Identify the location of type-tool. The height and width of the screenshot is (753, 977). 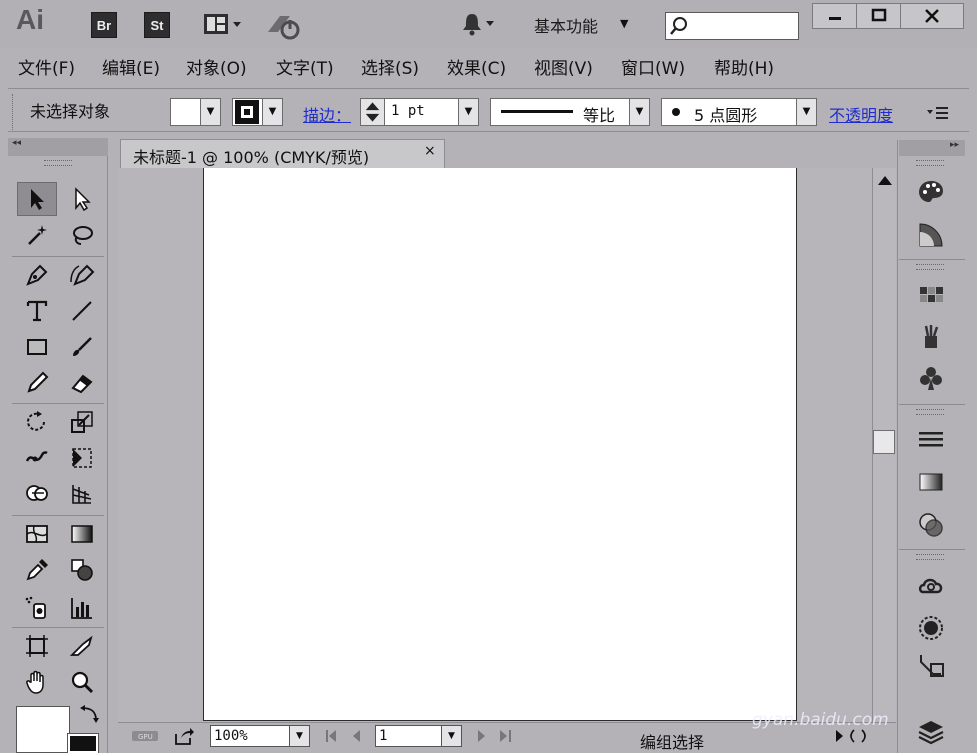
(37, 311).